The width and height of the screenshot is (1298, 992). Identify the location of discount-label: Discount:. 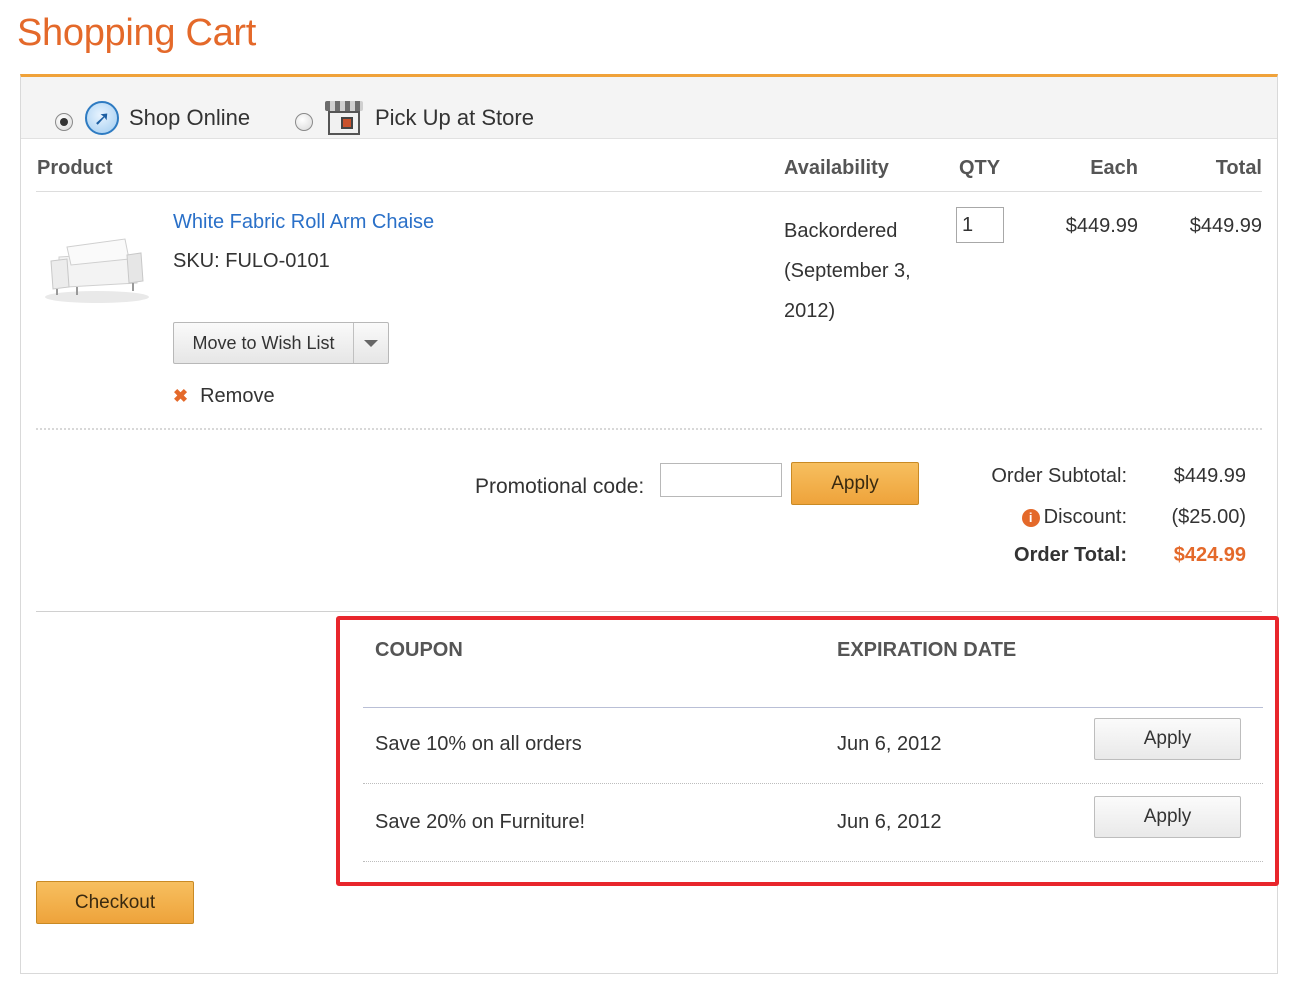
(1085, 517).